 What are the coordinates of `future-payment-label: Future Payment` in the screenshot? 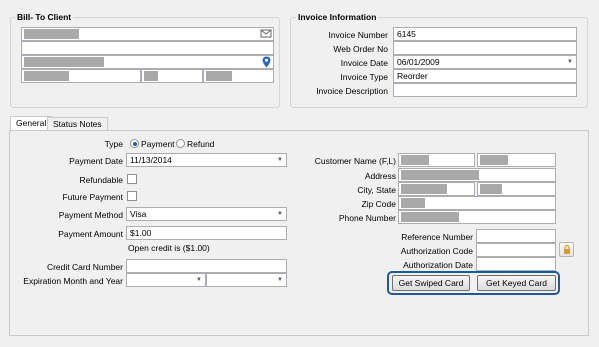 It's located at (92, 197).